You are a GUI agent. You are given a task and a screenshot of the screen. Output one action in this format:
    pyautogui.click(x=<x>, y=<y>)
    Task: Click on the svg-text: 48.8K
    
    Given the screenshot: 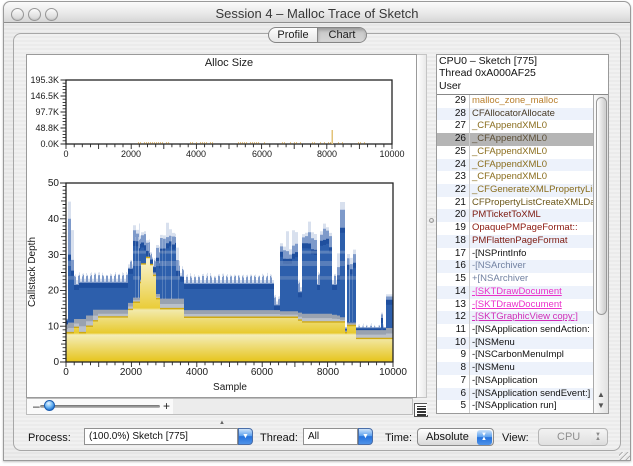 What is the action you would take?
    pyautogui.click(x=47, y=128)
    